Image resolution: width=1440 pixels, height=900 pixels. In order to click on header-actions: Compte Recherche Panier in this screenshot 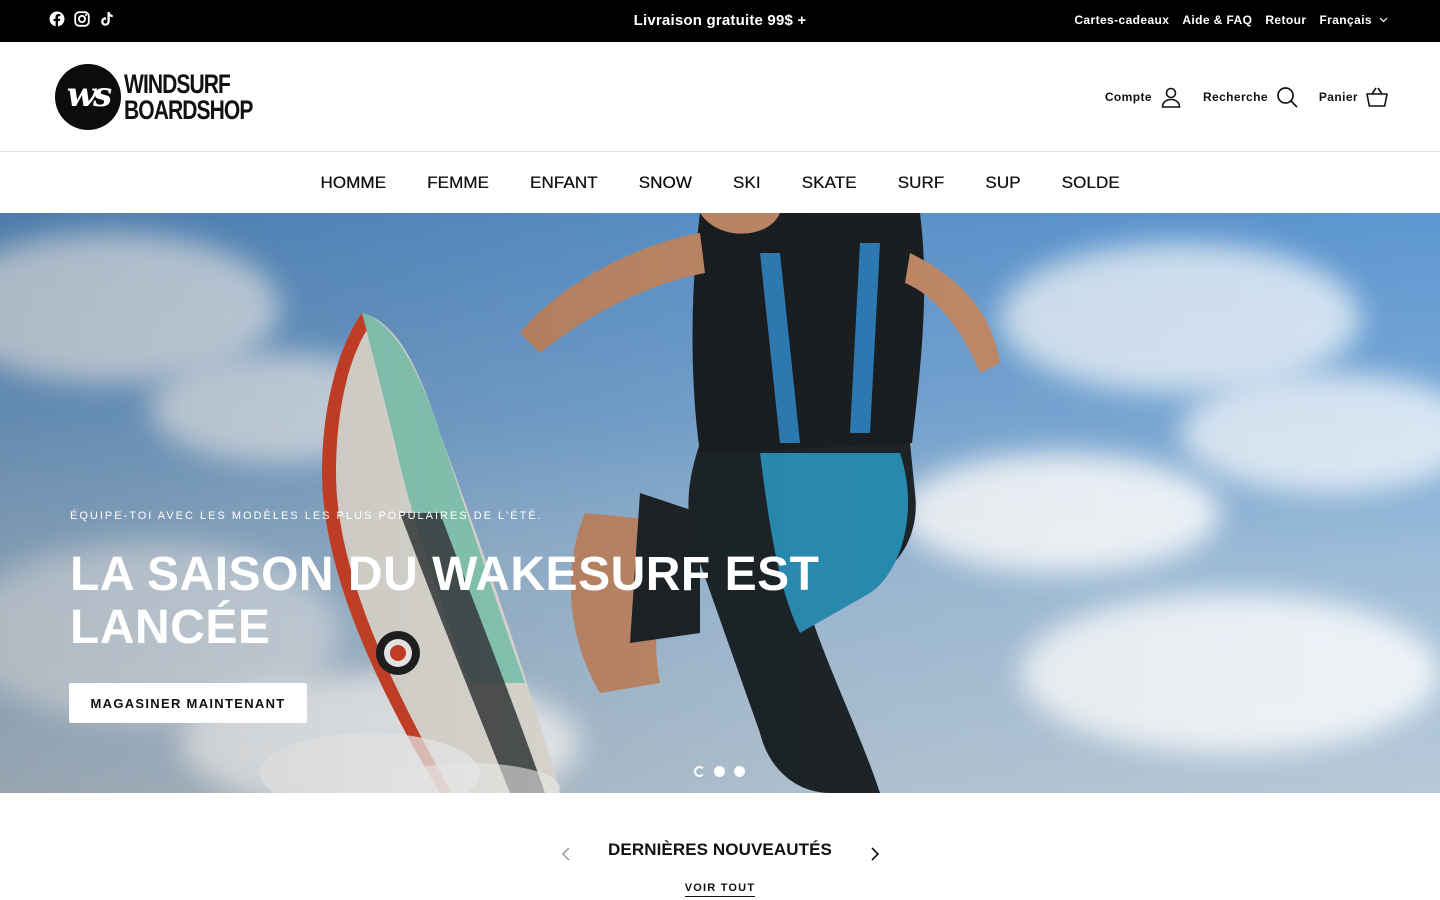, I will do `click(1247, 97)`.